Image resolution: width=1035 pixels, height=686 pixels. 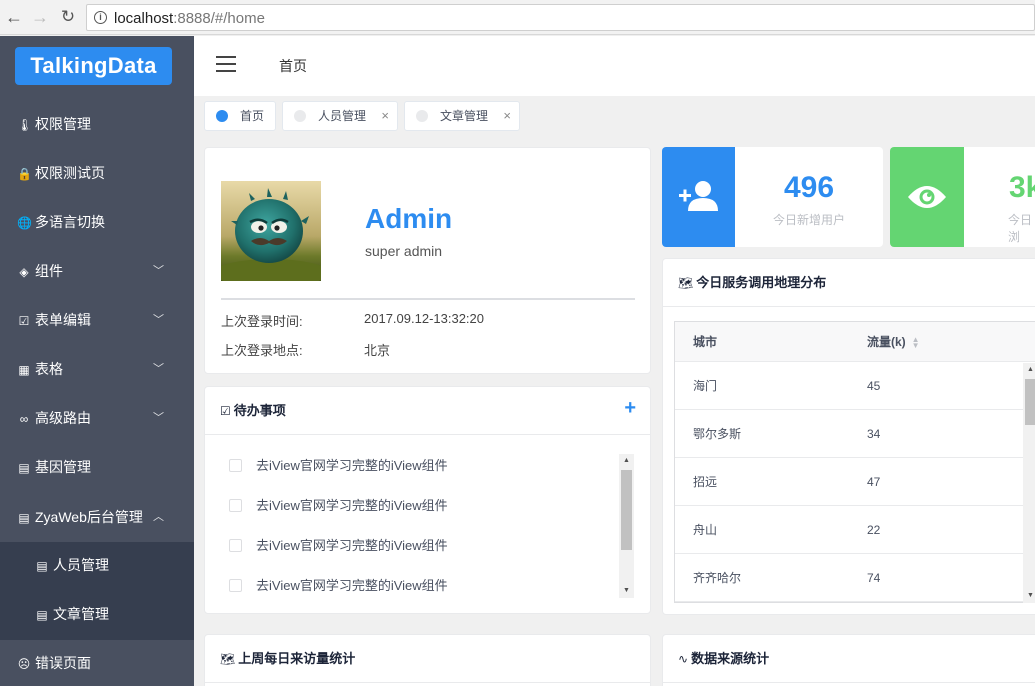 What do you see at coordinates (14, 17) in the screenshot?
I see `back-icon: ←` at bounding box center [14, 17].